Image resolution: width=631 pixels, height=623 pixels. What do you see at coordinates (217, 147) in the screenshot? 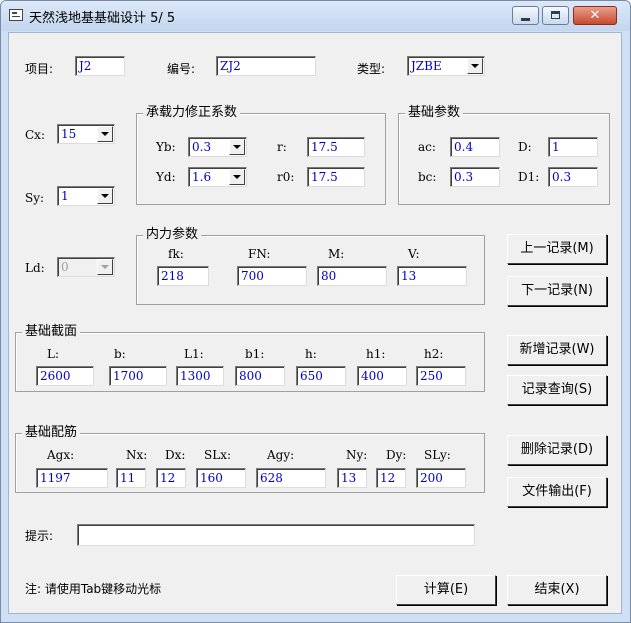
I see `yb-select: 0.3` at bounding box center [217, 147].